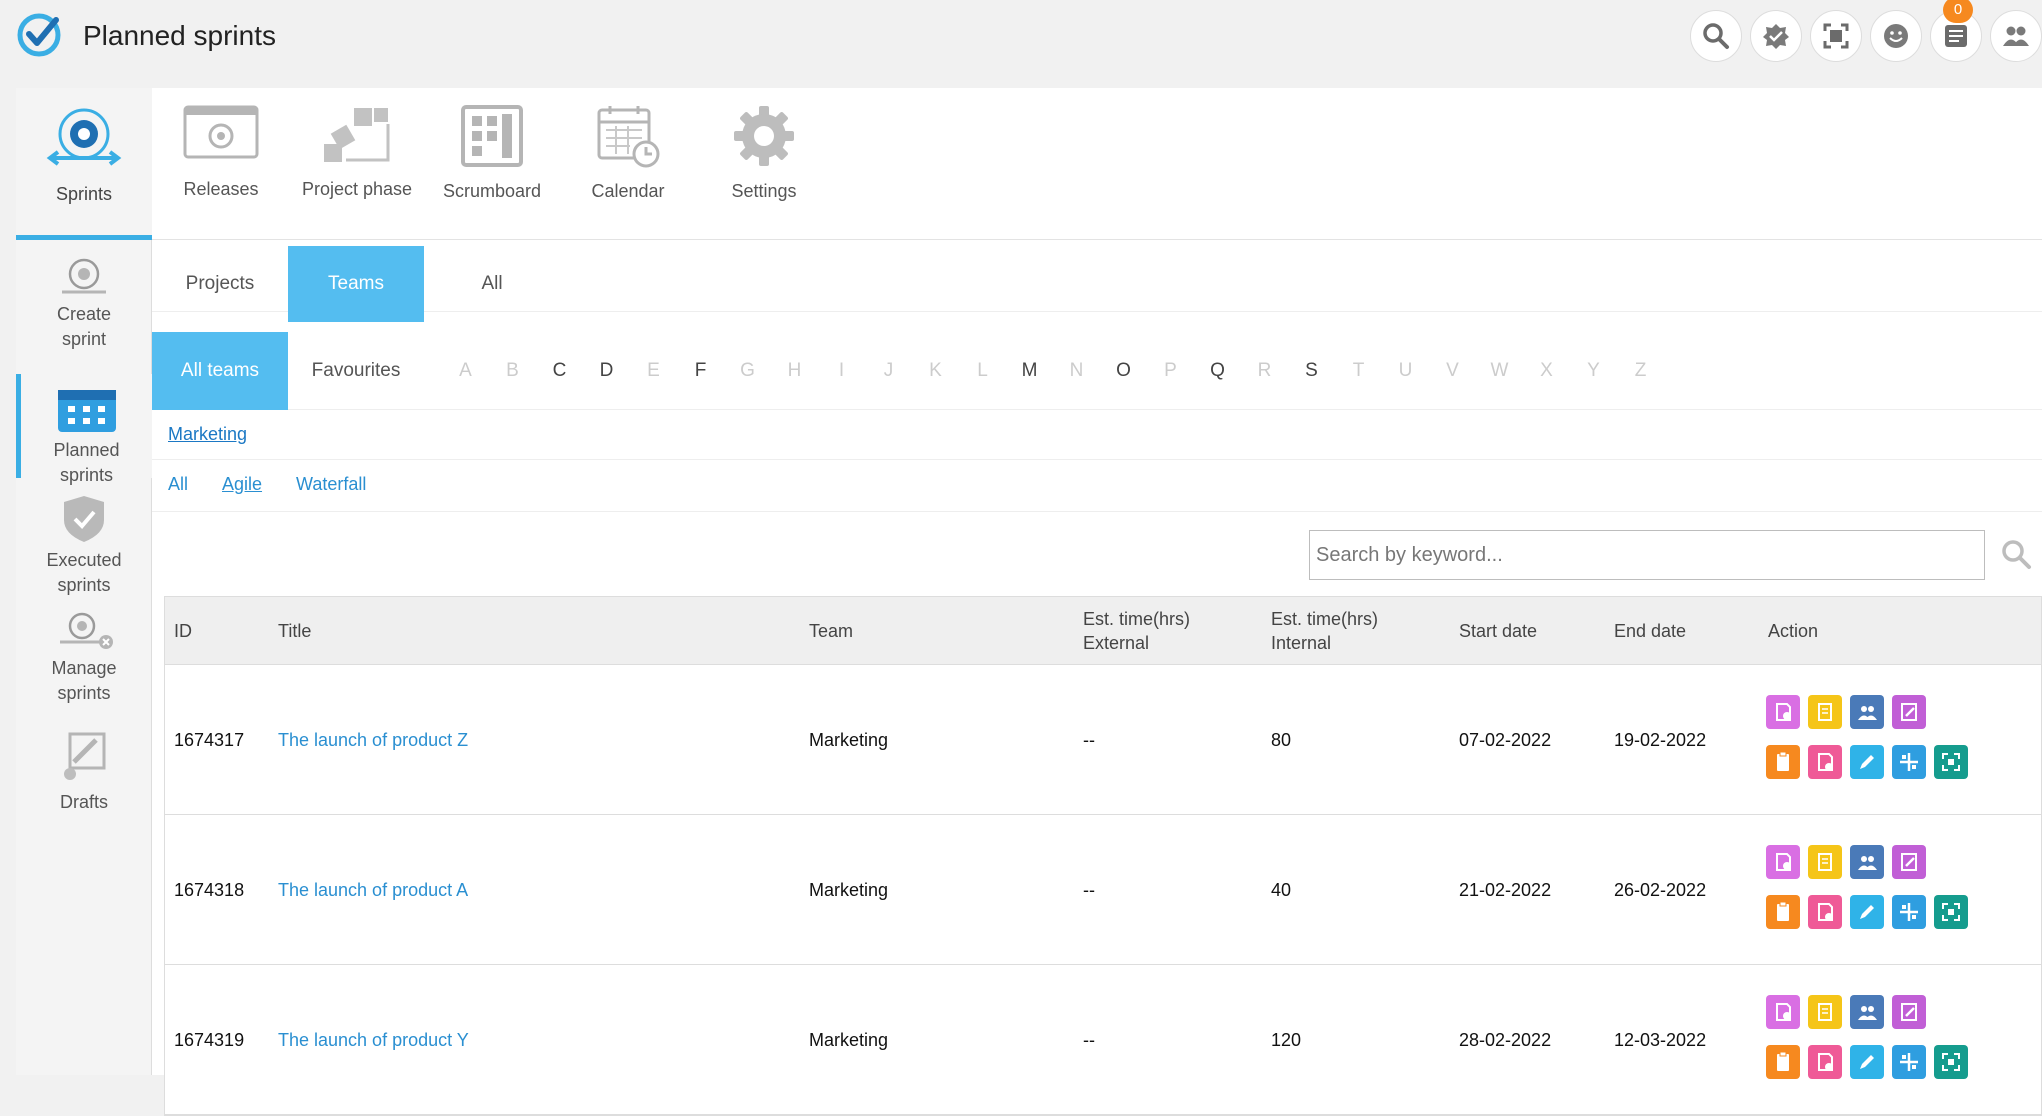  What do you see at coordinates (1311, 371) in the screenshot?
I see `letter-filter-s: S` at bounding box center [1311, 371].